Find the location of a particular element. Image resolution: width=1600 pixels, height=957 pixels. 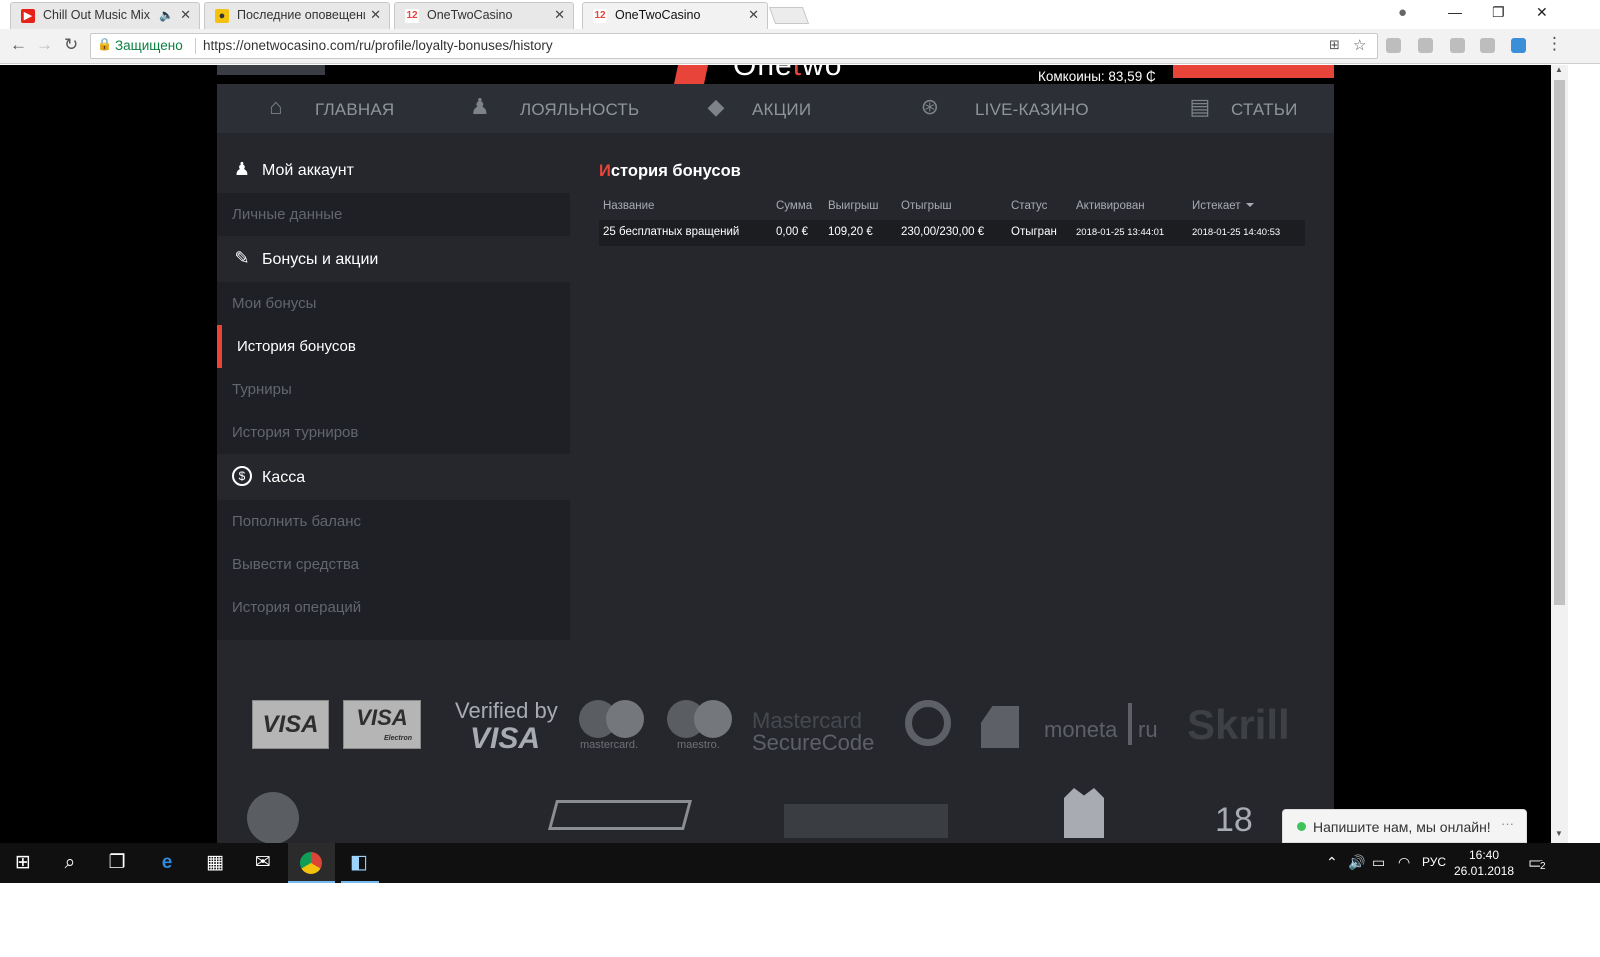

reload-button: ↻ is located at coordinates (71, 45).